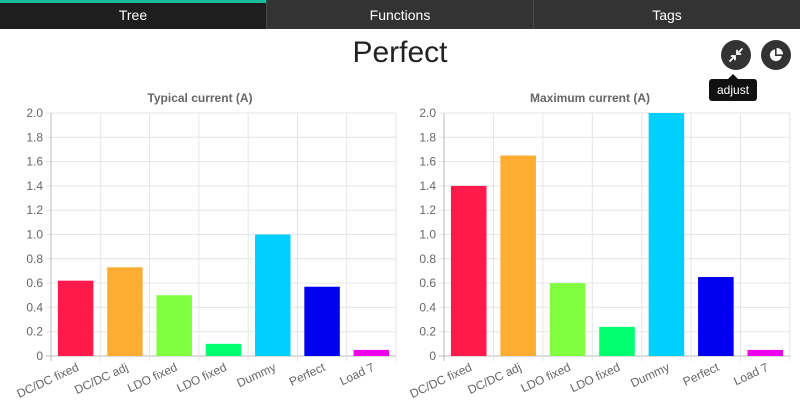 This screenshot has height=400, width=800. What do you see at coordinates (590, 98) in the screenshot?
I see `chart-title: Maximum current (A)` at bounding box center [590, 98].